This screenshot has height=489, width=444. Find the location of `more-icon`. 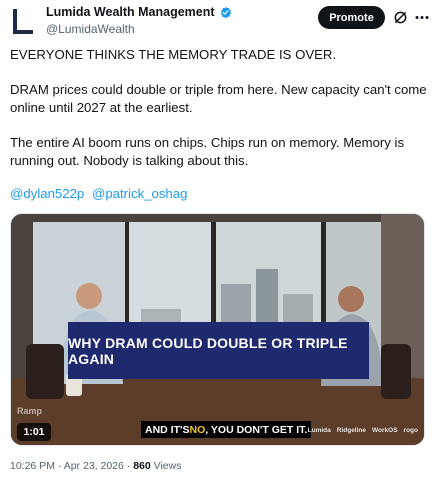

more-icon is located at coordinates (422, 17).